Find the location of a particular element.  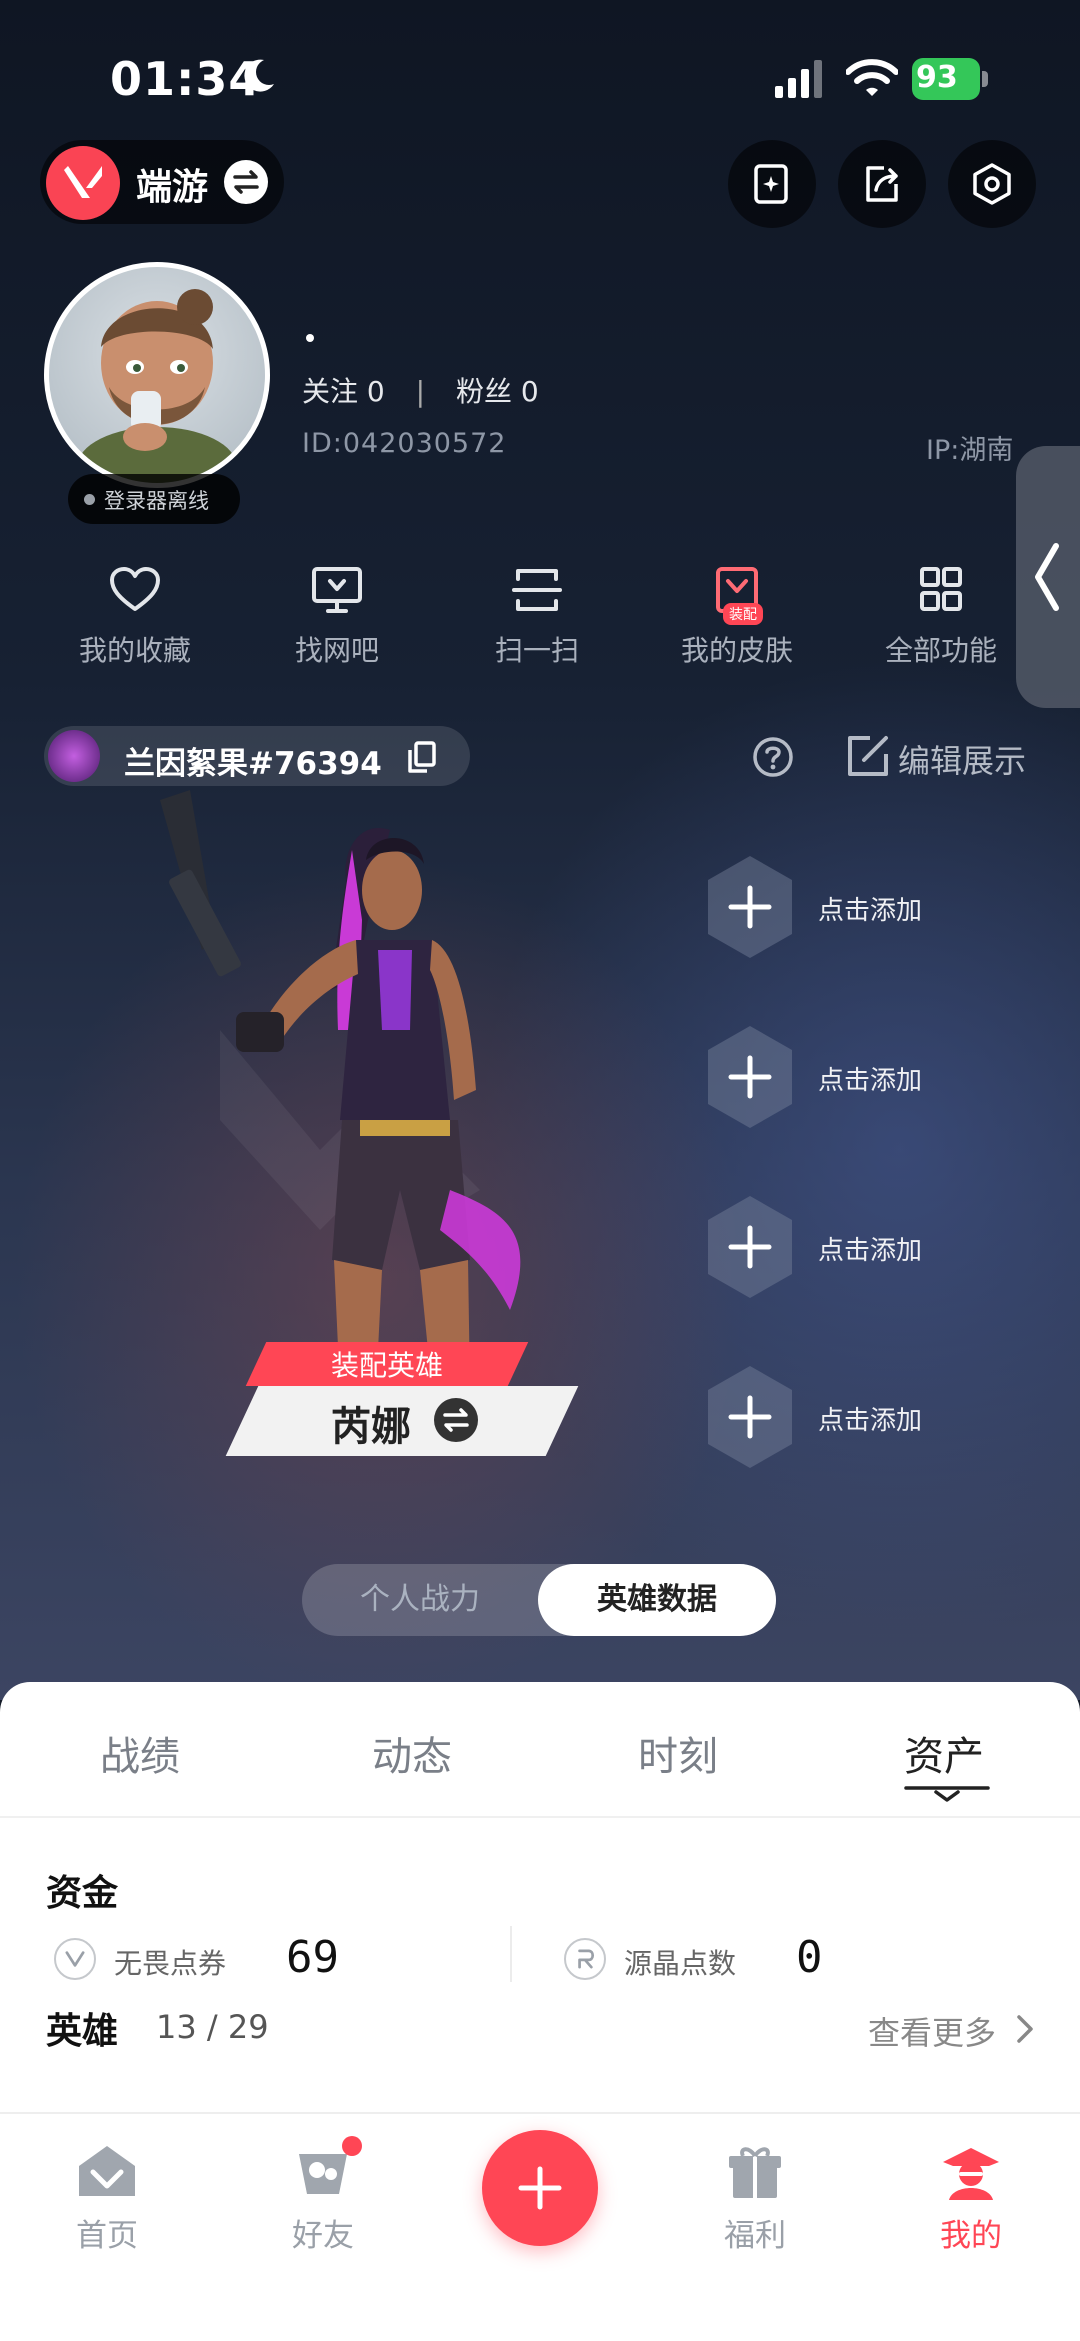

avatar-illustration is located at coordinates (157, 386).